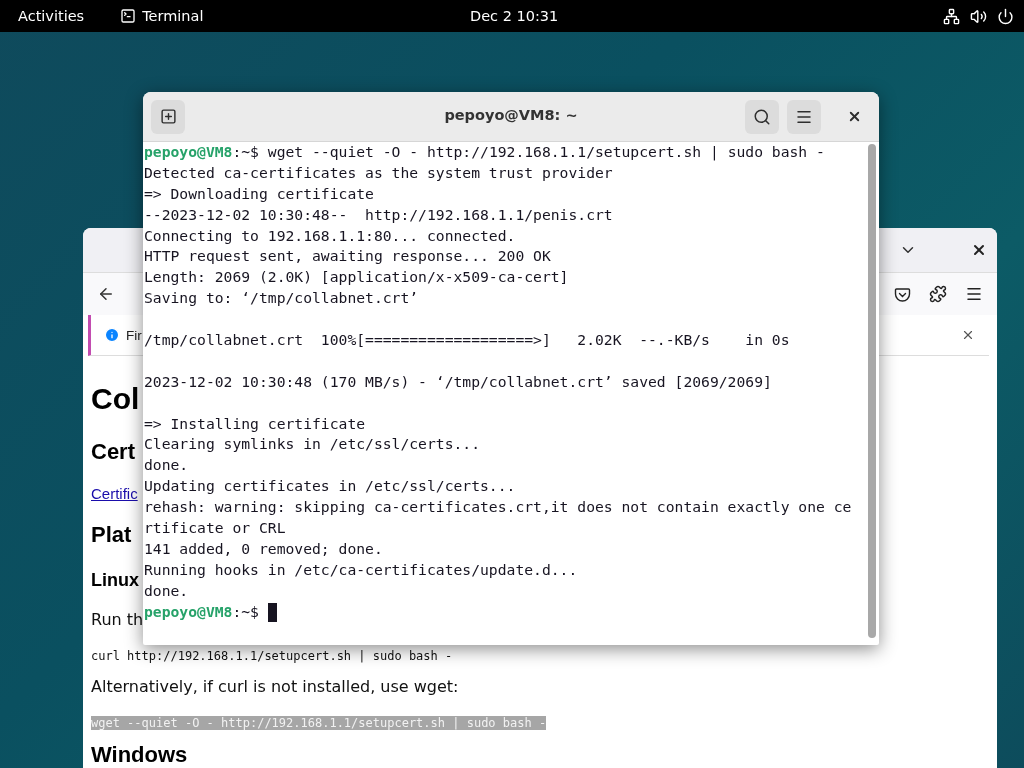  What do you see at coordinates (112, 335) in the screenshot?
I see `info-icon` at bounding box center [112, 335].